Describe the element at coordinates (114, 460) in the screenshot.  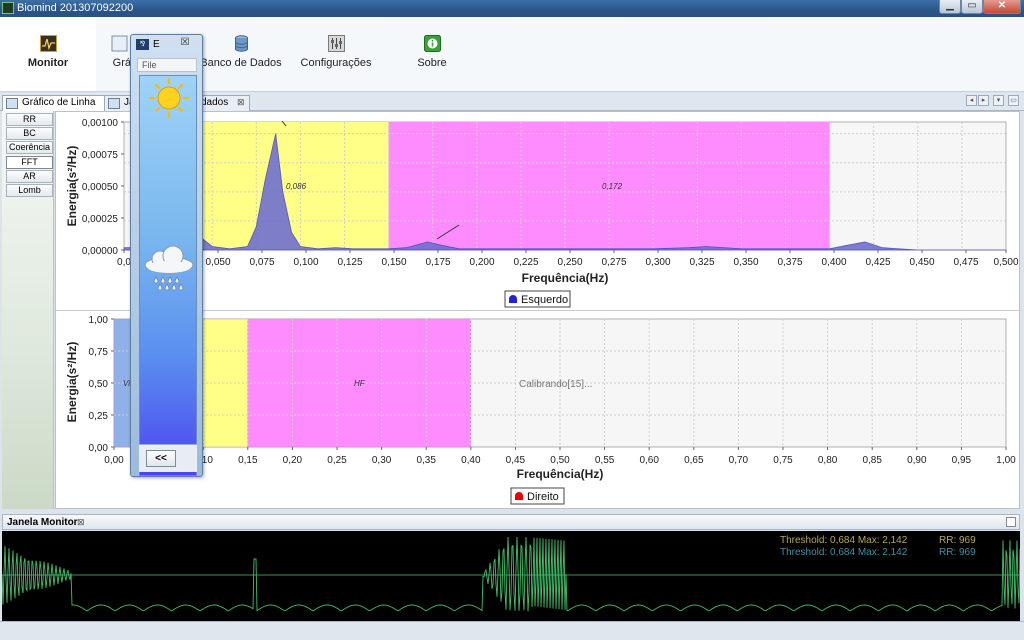
I see `x-tick-label: 0,00` at that location.